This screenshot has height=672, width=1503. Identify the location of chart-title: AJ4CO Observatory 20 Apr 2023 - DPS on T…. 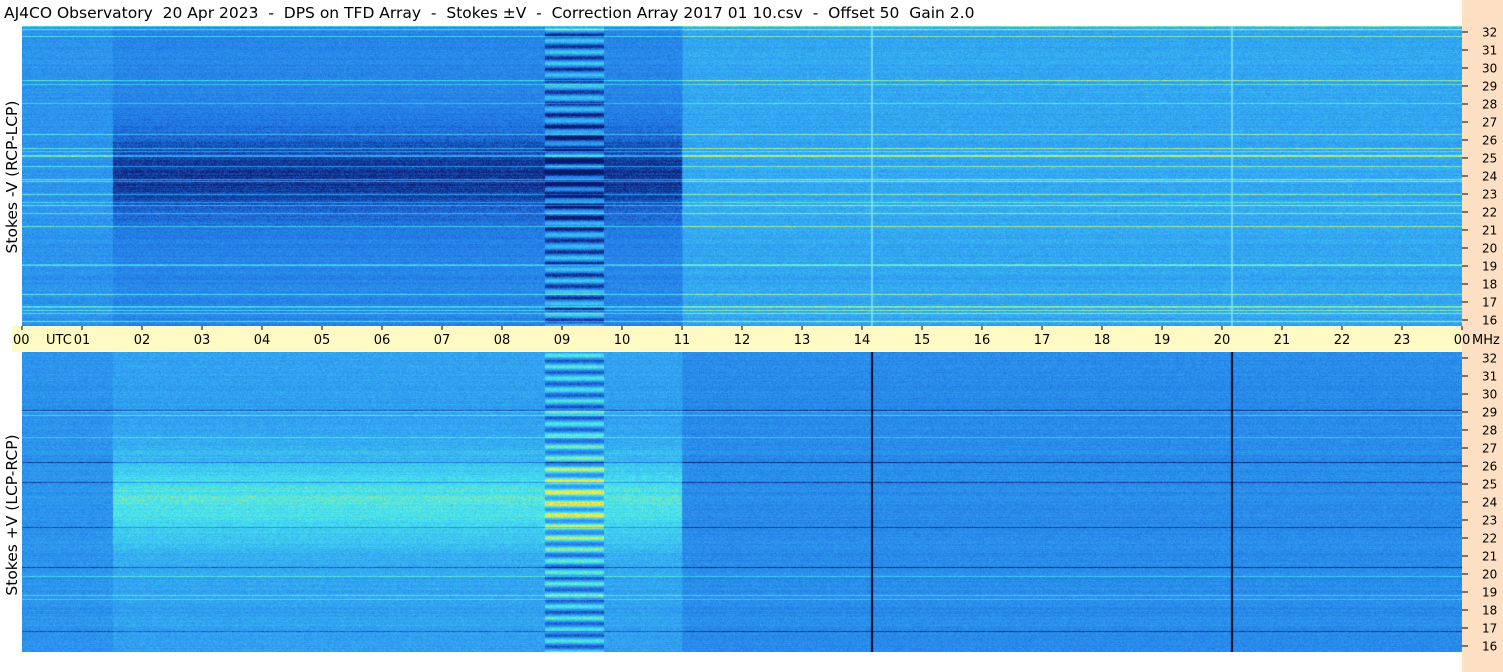
(489, 13).